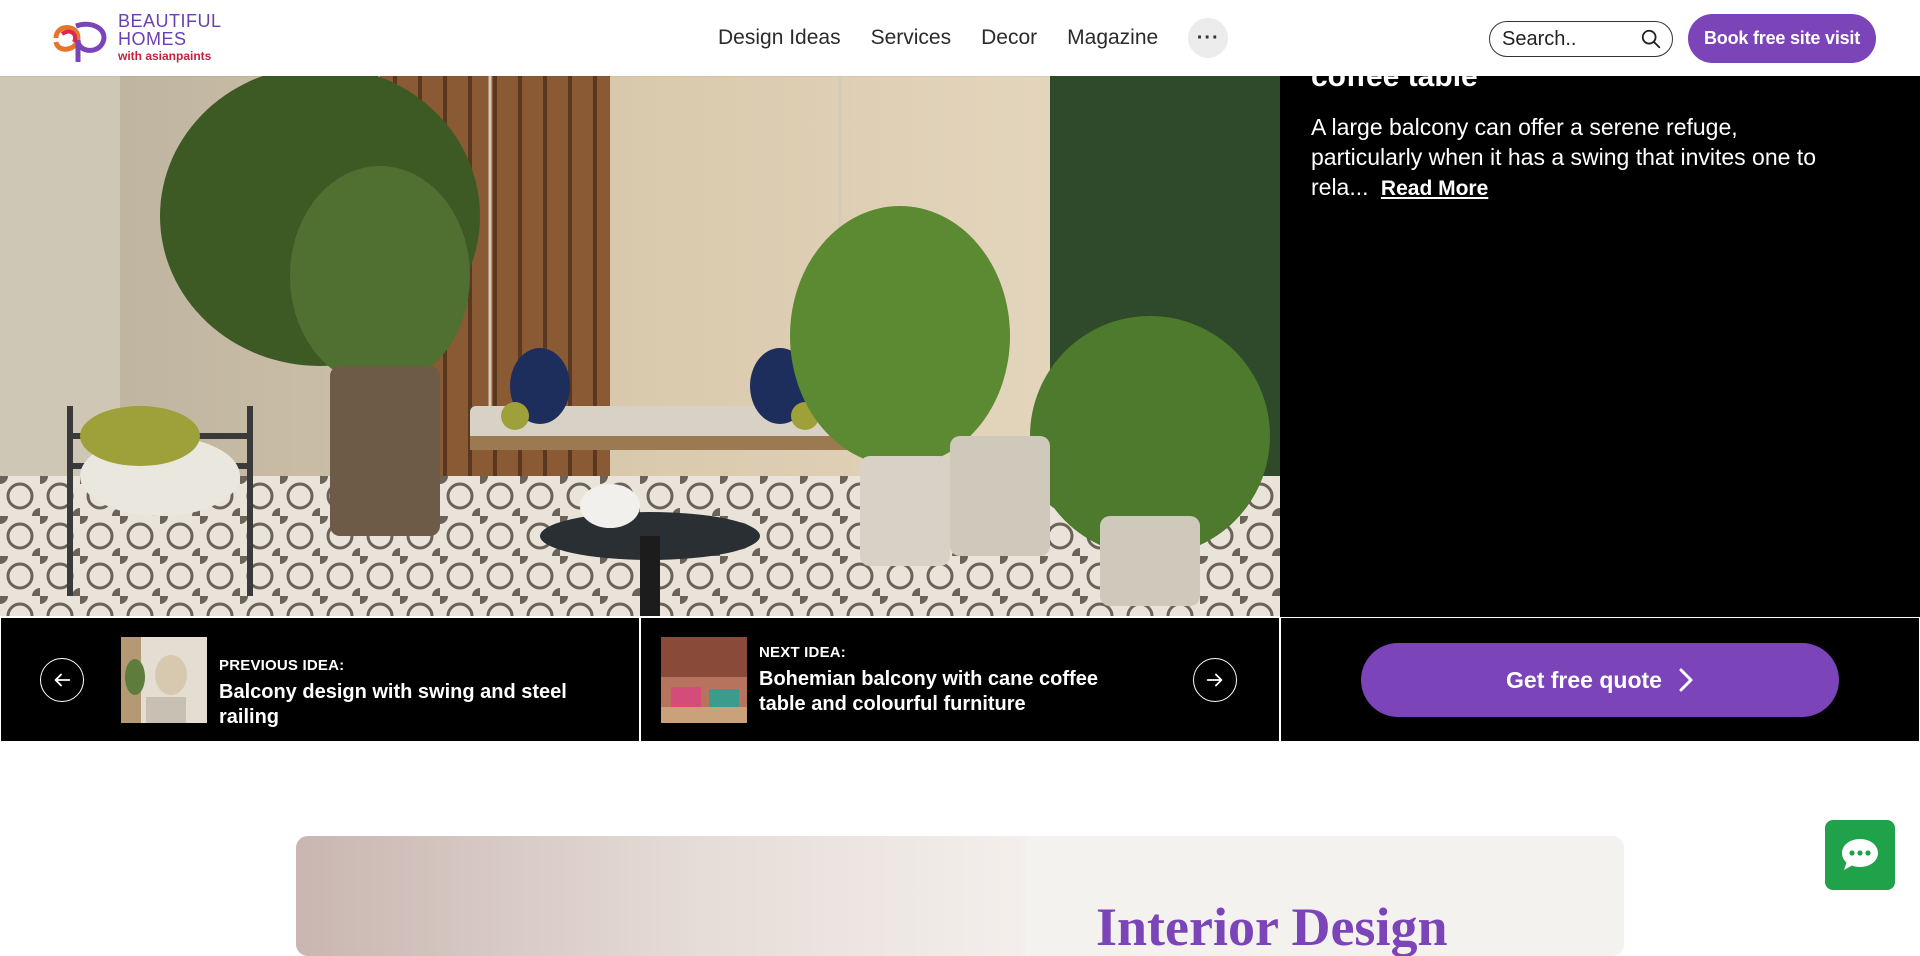 This screenshot has width=1920, height=956. I want to click on arrow-right-icon, so click(1214, 680).